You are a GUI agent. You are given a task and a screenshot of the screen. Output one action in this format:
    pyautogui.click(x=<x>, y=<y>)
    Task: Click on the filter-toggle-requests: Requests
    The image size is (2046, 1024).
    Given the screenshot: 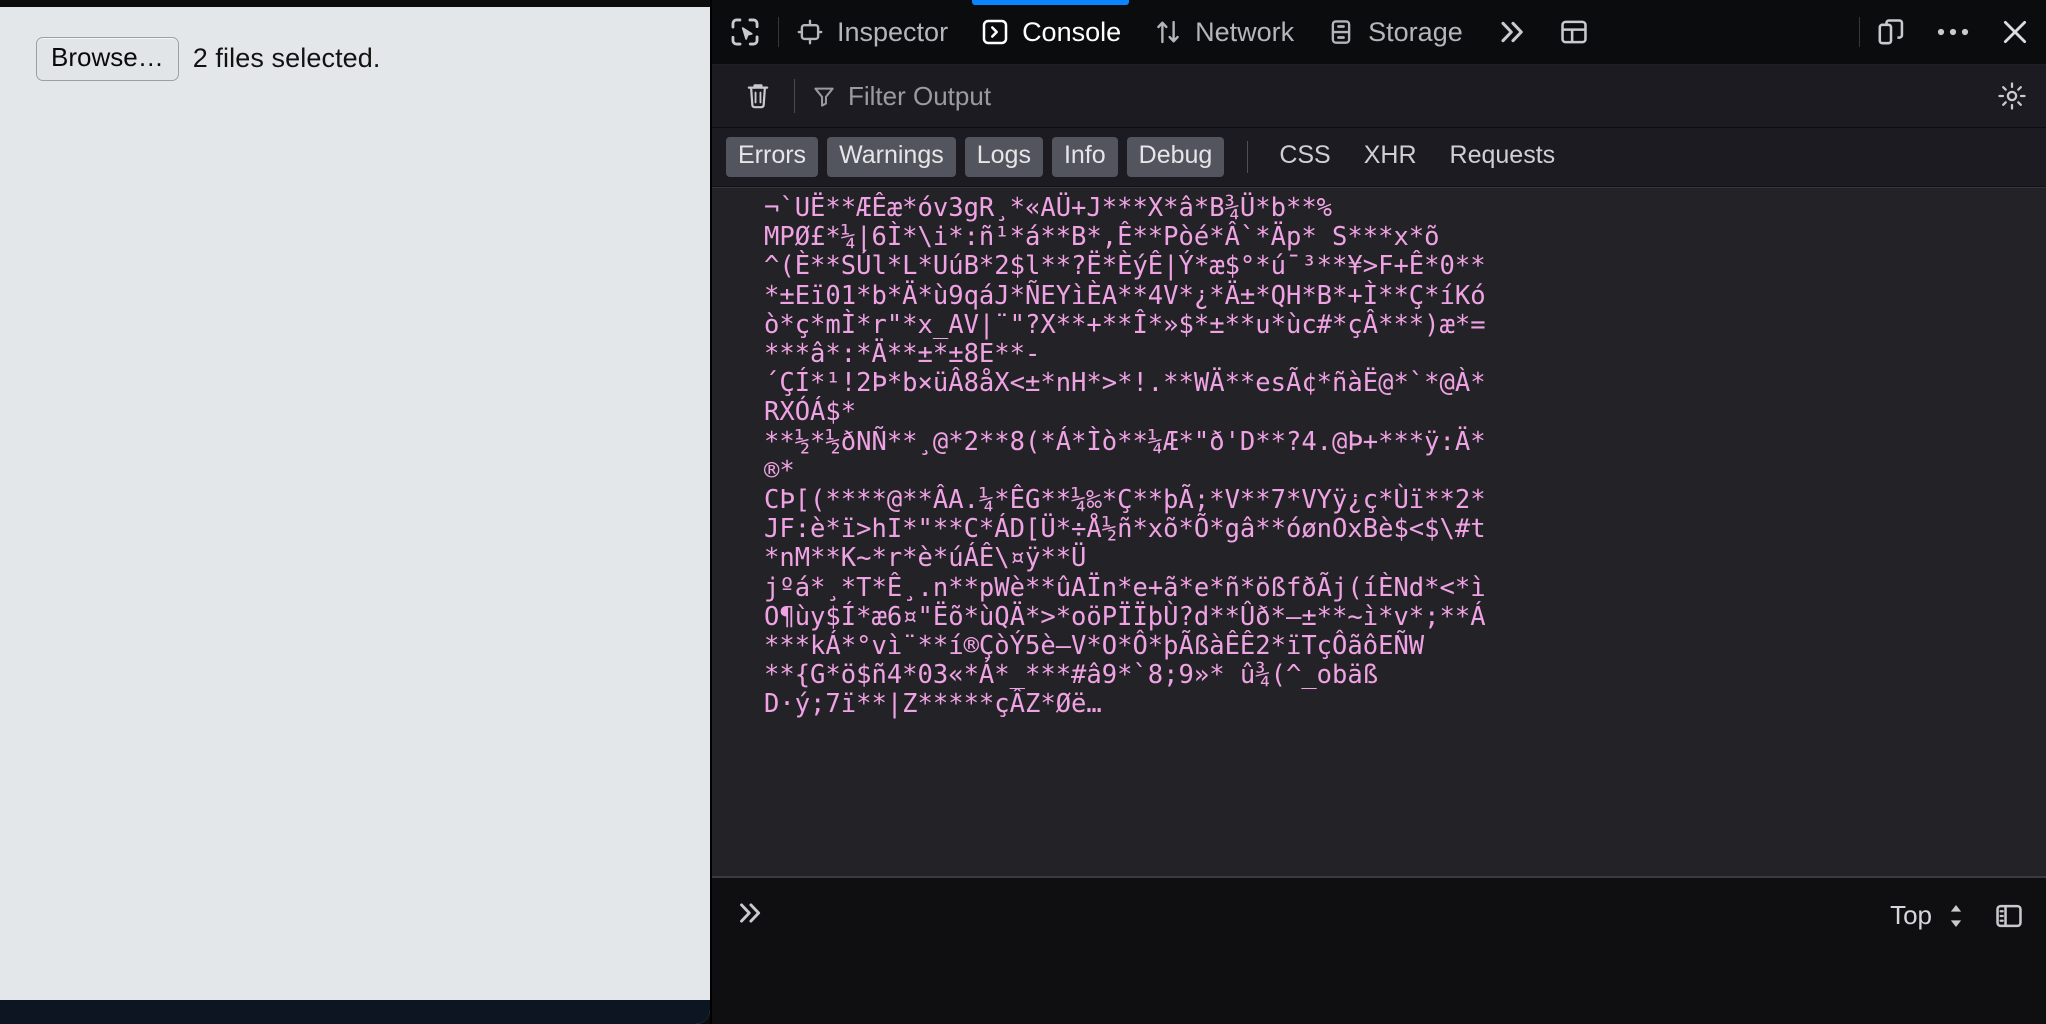 What is the action you would take?
    pyautogui.click(x=1503, y=157)
    